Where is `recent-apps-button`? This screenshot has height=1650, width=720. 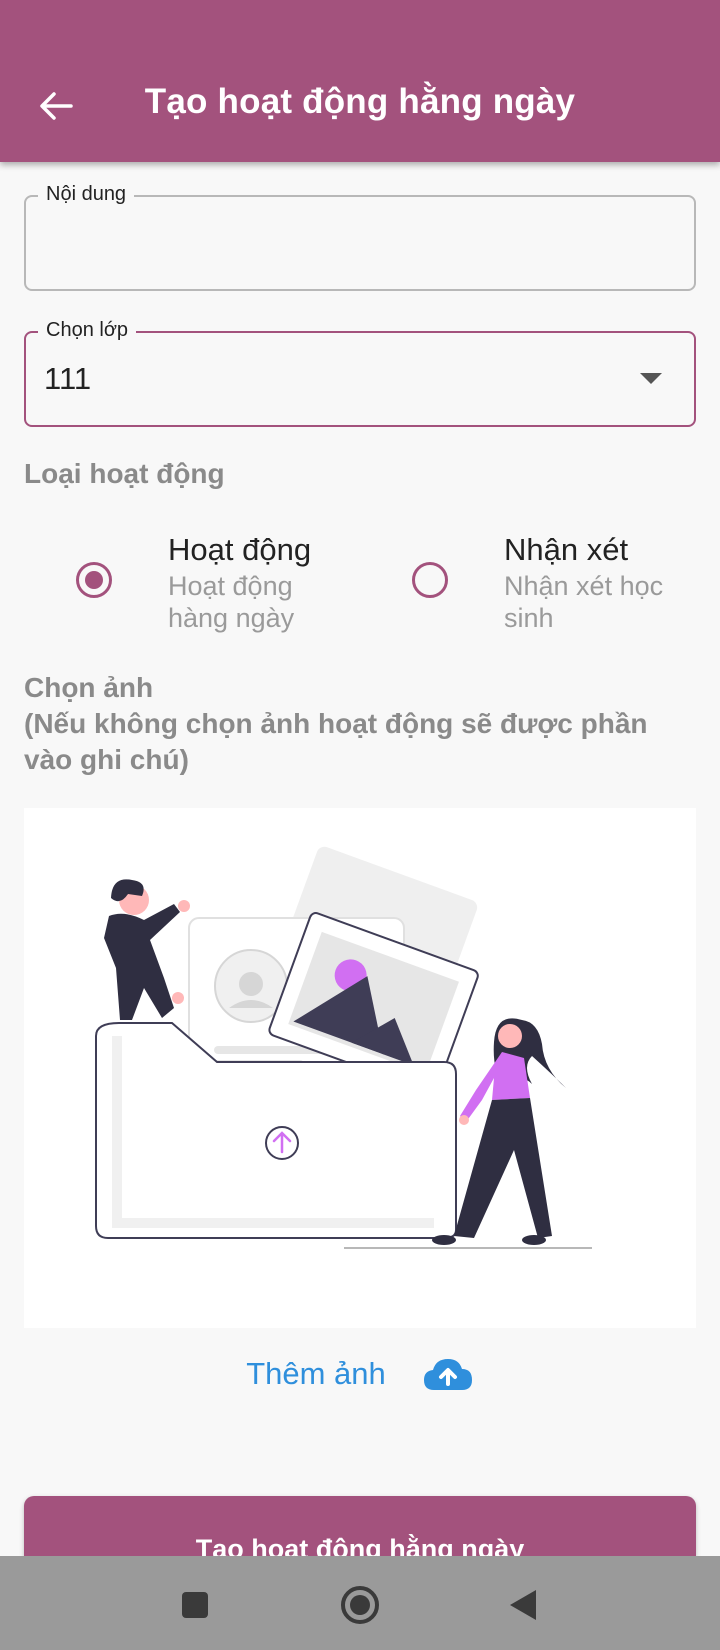
recent-apps-button is located at coordinates (195, 1605).